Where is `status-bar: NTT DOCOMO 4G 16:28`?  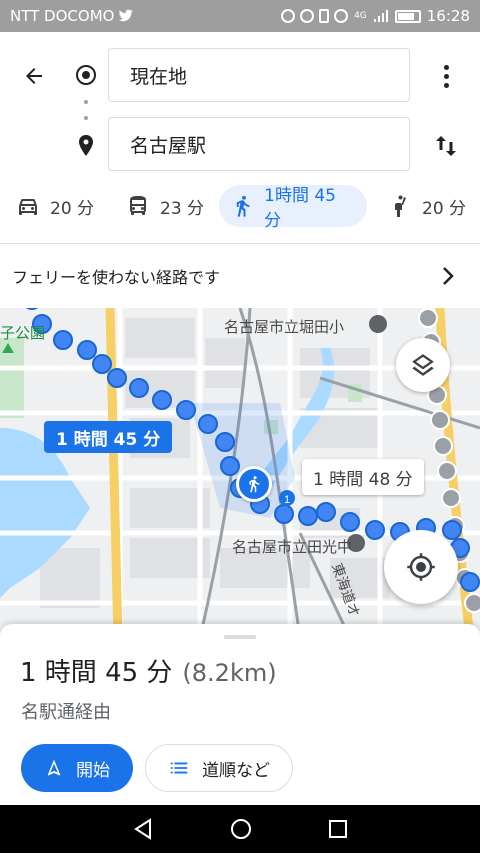 status-bar: NTT DOCOMO 4G 16:28 is located at coordinates (240, 16).